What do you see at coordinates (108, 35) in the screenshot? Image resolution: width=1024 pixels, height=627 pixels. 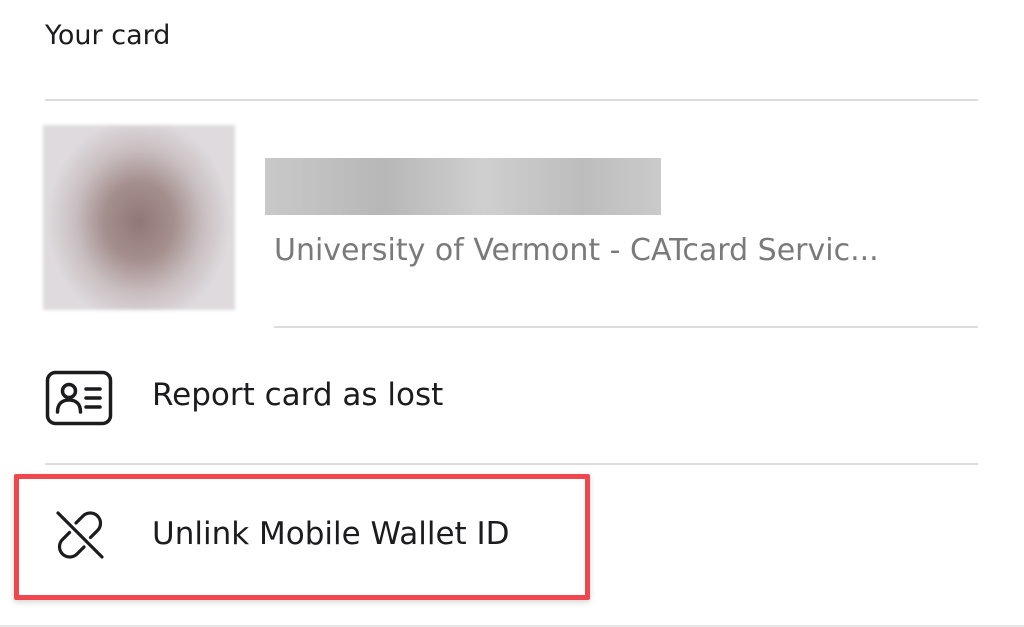 I see `section-title: Your card` at bounding box center [108, 35].